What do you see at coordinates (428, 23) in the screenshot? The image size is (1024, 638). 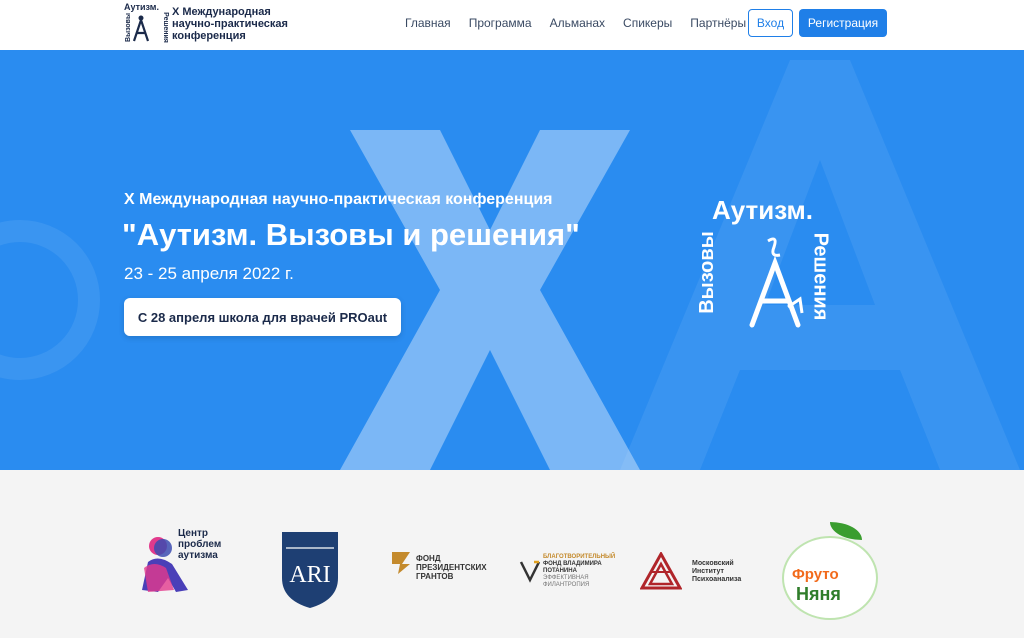 I see `nav-item-home: Главная` at bounding box center [428, 23].